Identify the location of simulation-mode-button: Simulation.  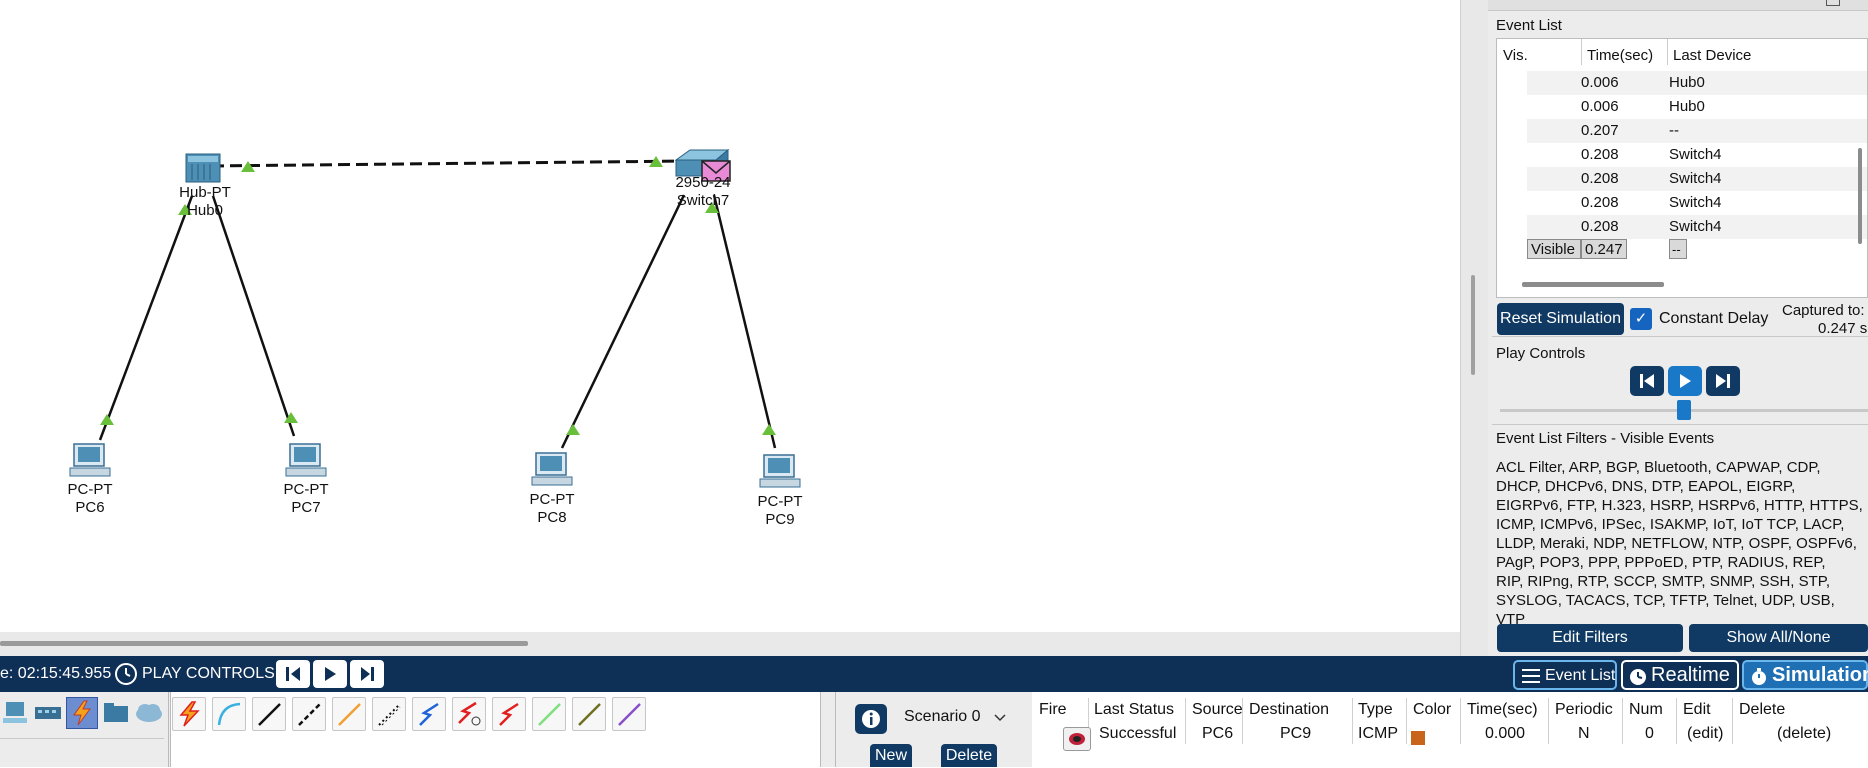
(1805, 675).